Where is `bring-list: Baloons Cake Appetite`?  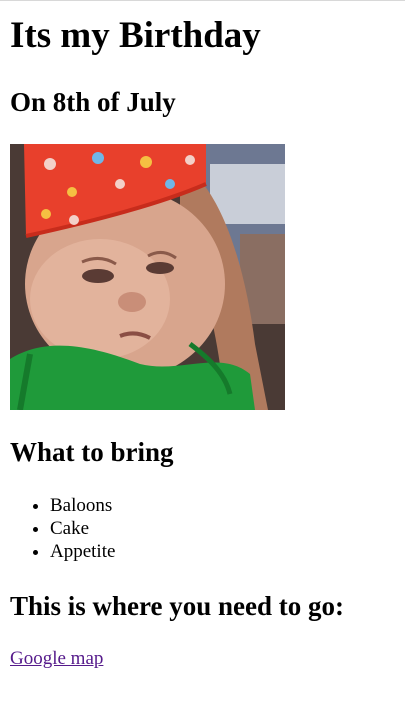 bring-list: Baloons Cake Appetite is located at coordinates (62, 528).